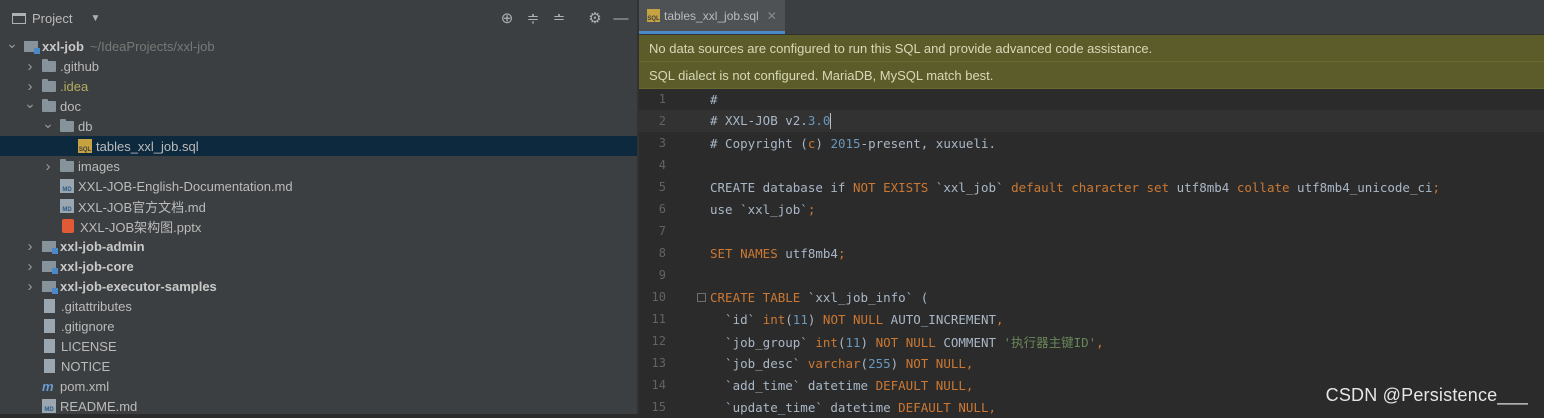  I want to click on line-number: 10, so click(658, 297).